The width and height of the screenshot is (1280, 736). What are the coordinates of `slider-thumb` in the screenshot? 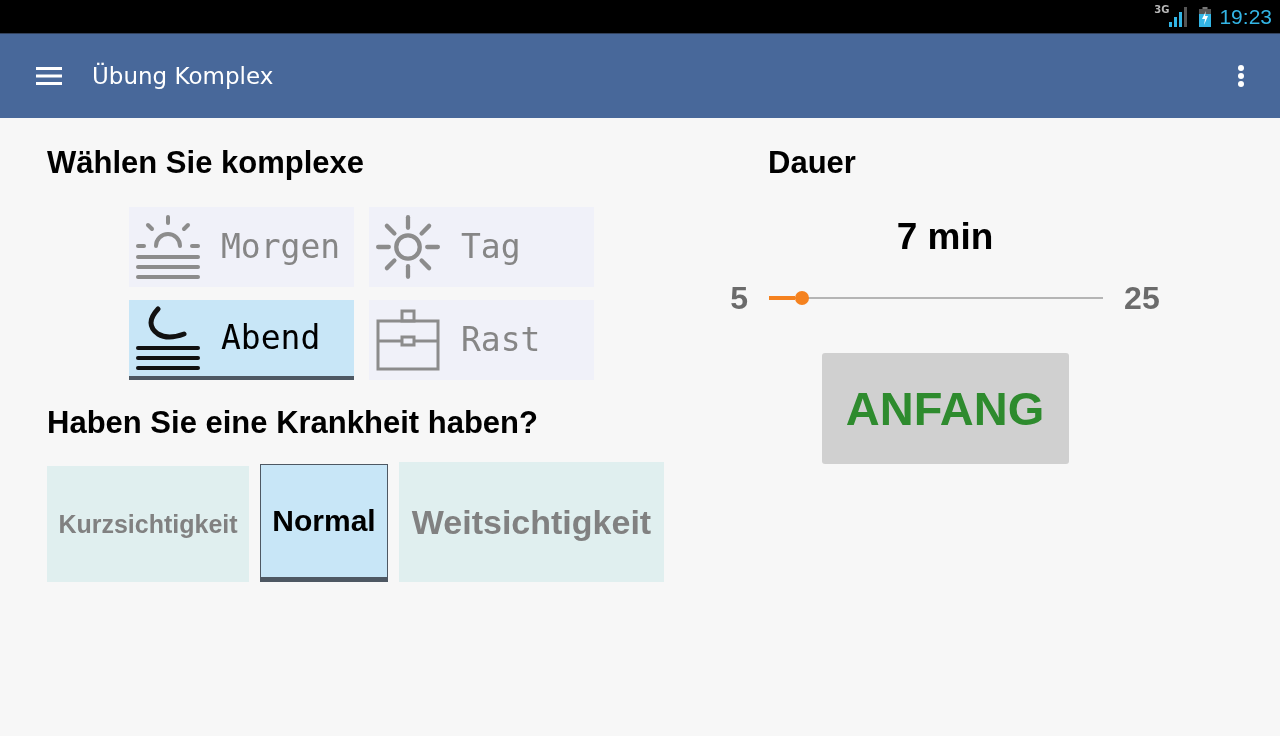 It's located at (802, 298).